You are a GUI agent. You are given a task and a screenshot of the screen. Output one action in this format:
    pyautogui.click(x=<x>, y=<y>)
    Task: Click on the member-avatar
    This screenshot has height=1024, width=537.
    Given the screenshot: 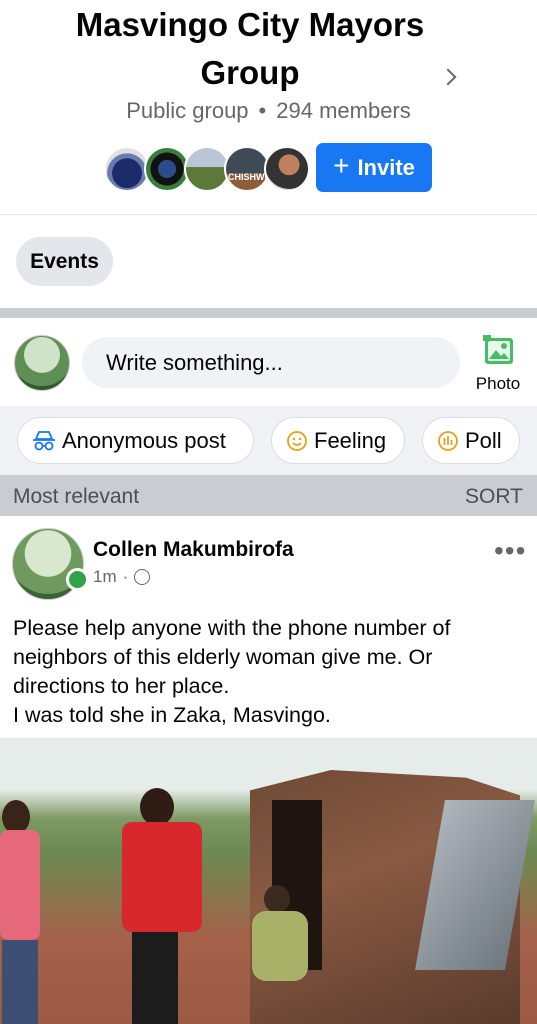 What is the action you would take?
    pyautogui.click(x=287, y=169)
    